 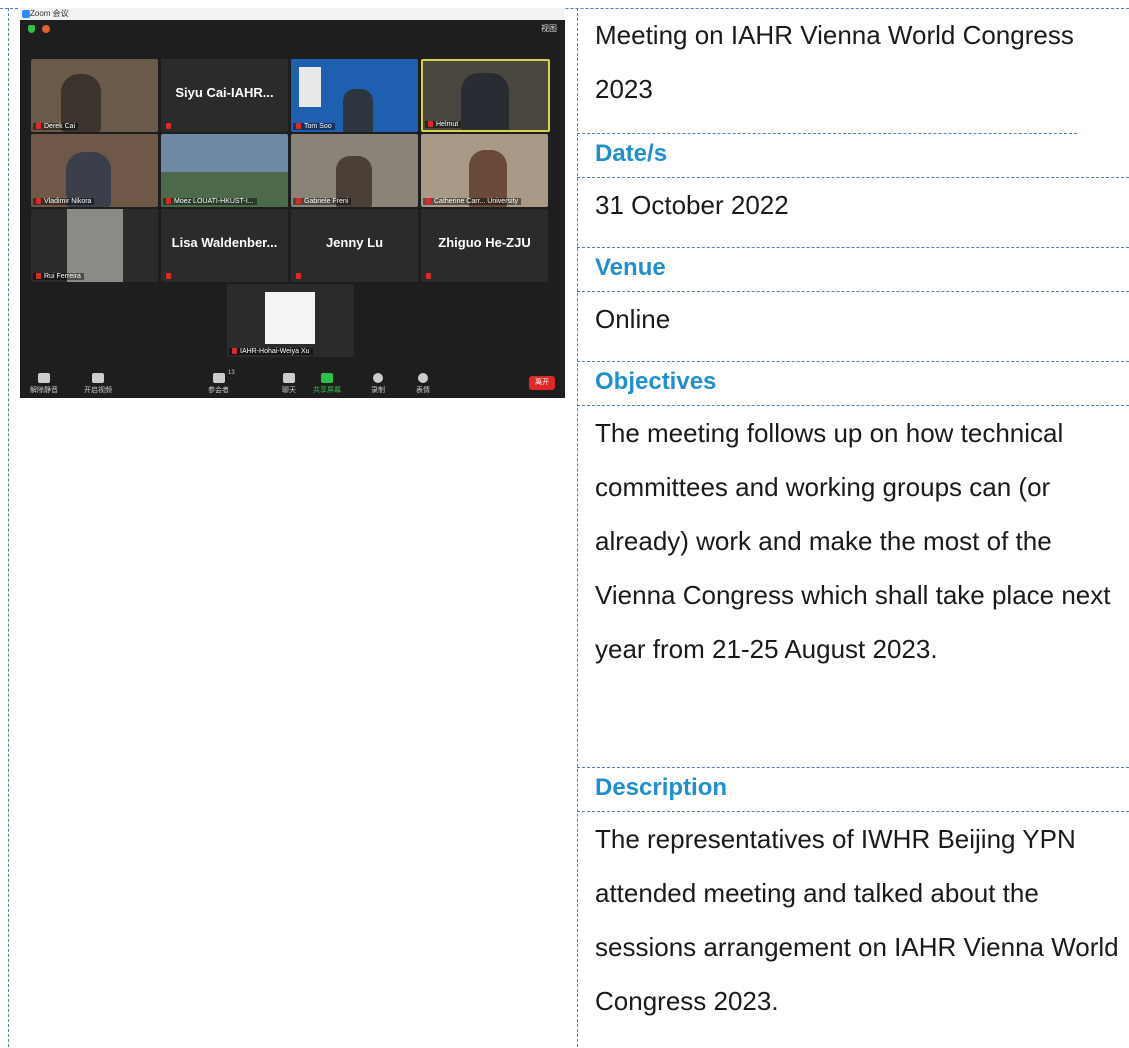 What do you see at coordinates (853, 384) in the screenshot?
I see `objectives-heading: Objectives` at bounding box center [853, 384].